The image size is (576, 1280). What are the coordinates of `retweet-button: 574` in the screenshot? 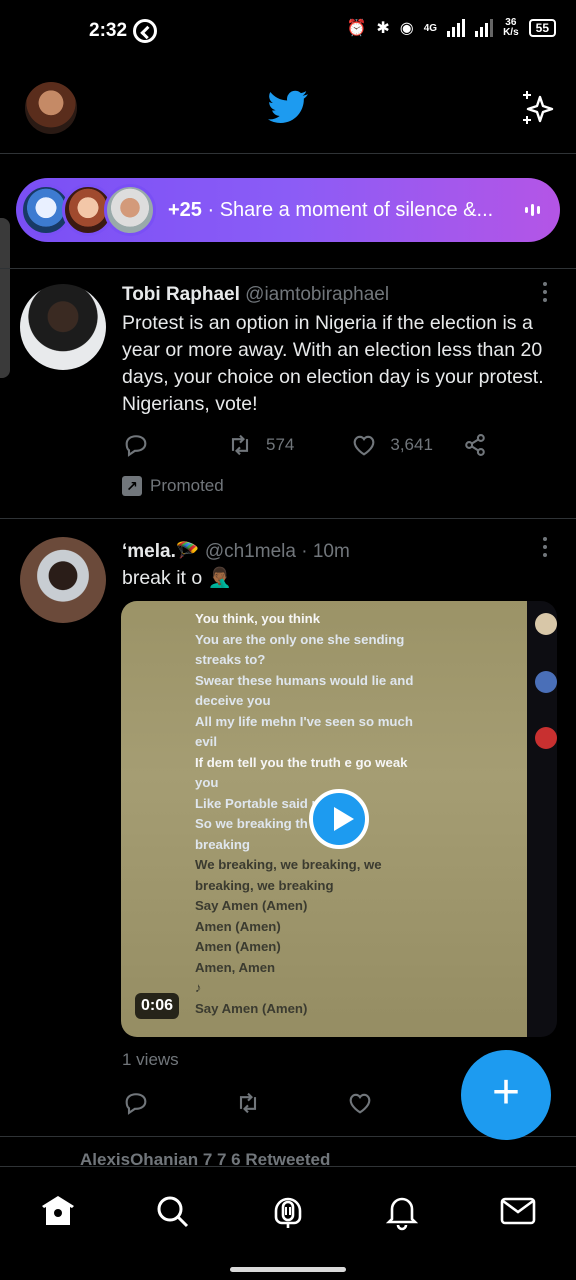 It's located at (260, 445).